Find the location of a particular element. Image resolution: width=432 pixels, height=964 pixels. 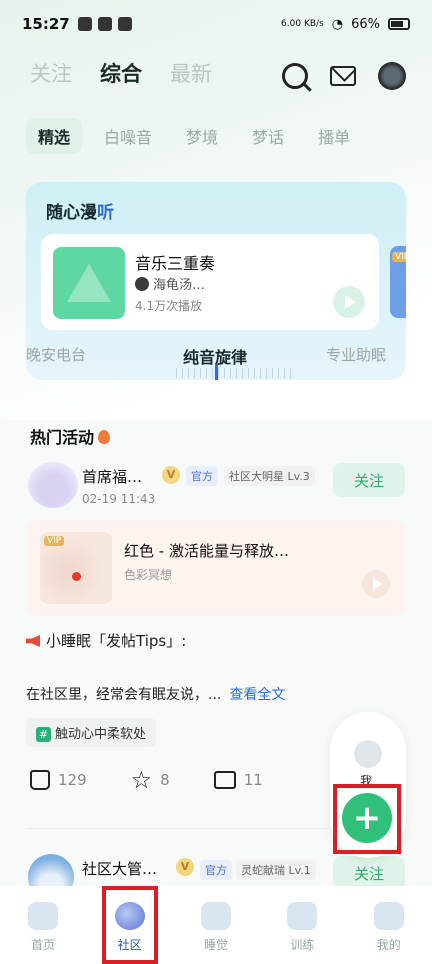

my-avatar is located at coordinates (368, 754).